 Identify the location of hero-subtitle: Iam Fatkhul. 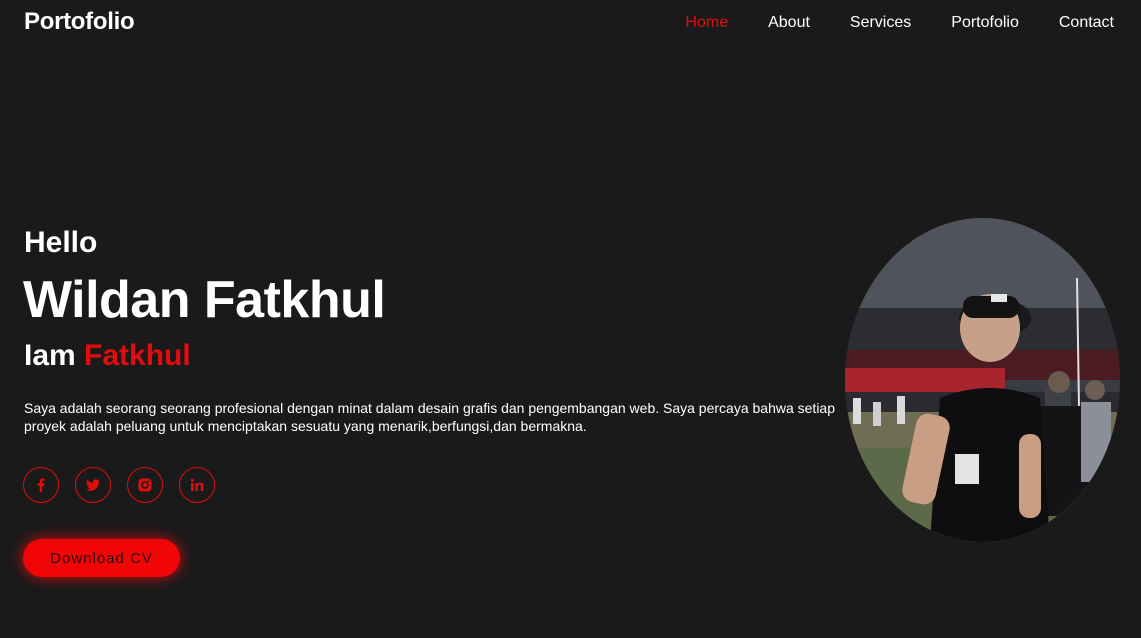
(107, 356).